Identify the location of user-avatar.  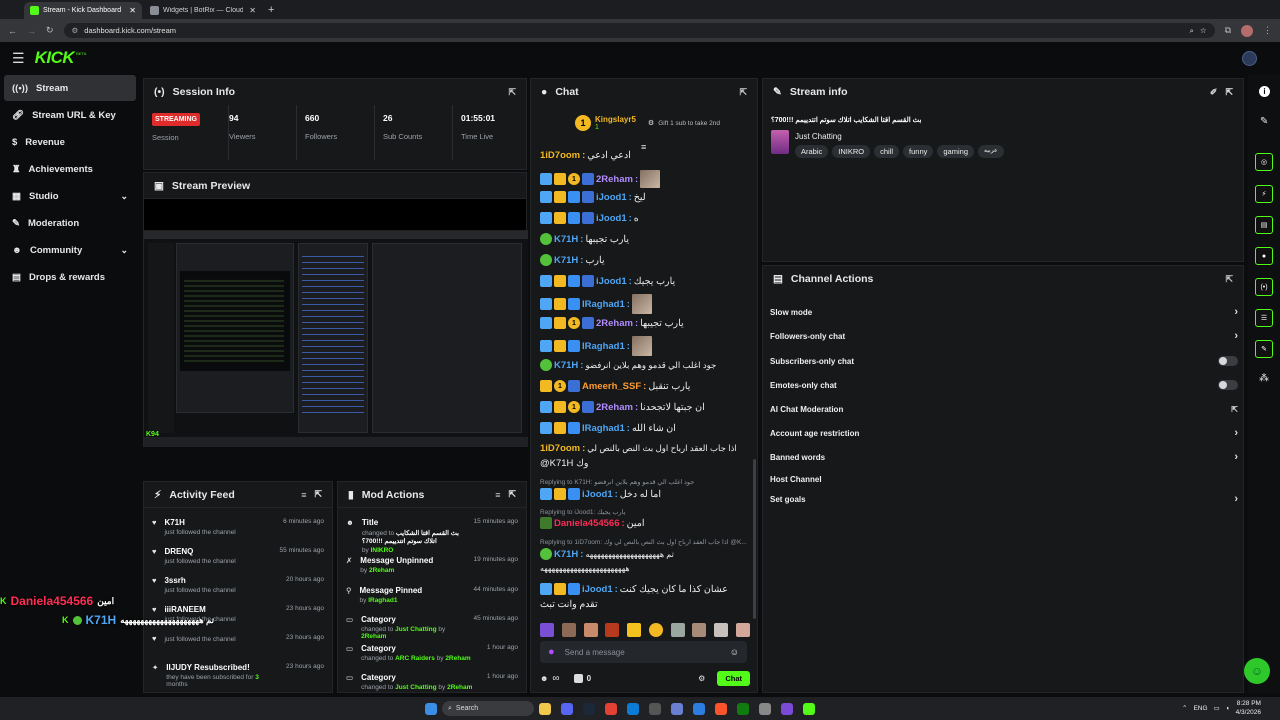
(1249, 58).